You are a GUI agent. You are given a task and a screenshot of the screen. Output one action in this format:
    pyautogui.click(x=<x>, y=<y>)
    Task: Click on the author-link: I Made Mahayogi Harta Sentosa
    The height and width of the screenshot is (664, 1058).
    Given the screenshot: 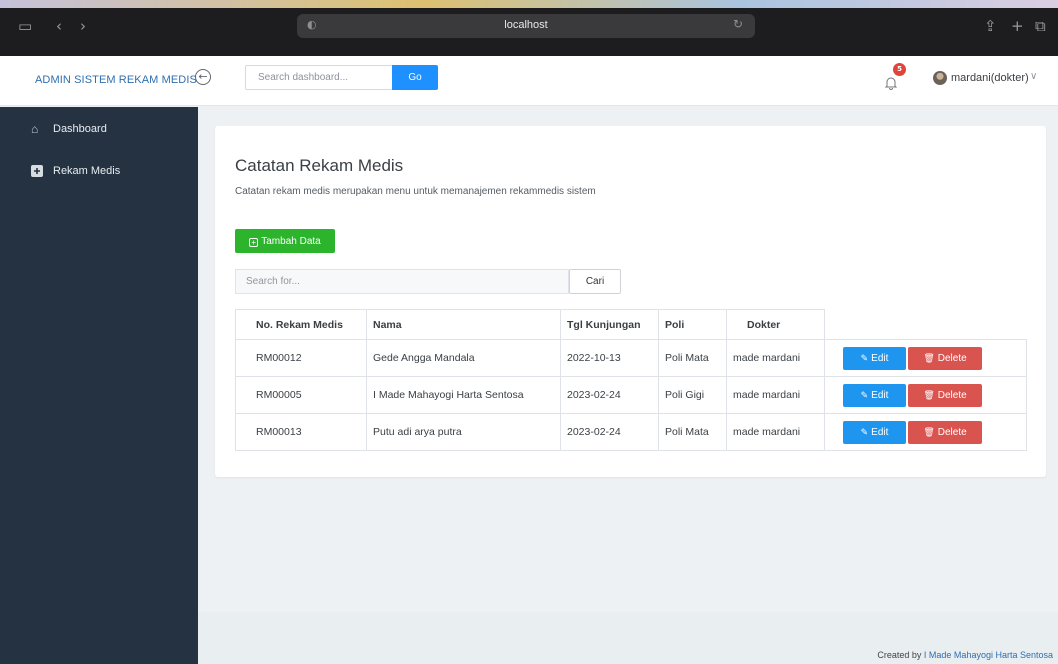 What is the action you would take?
    pyautogui.click(x=988, y=655)
    